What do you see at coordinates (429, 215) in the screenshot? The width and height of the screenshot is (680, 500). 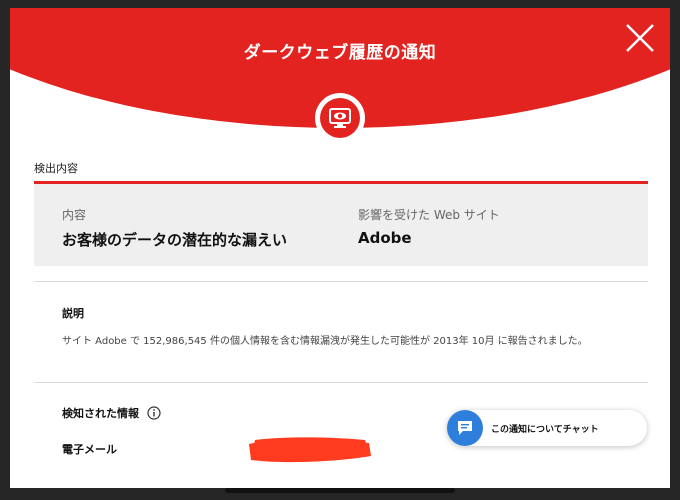 I see `affected-site-label: 影響を受けた Web サイト` at bounding box center [429, 215].